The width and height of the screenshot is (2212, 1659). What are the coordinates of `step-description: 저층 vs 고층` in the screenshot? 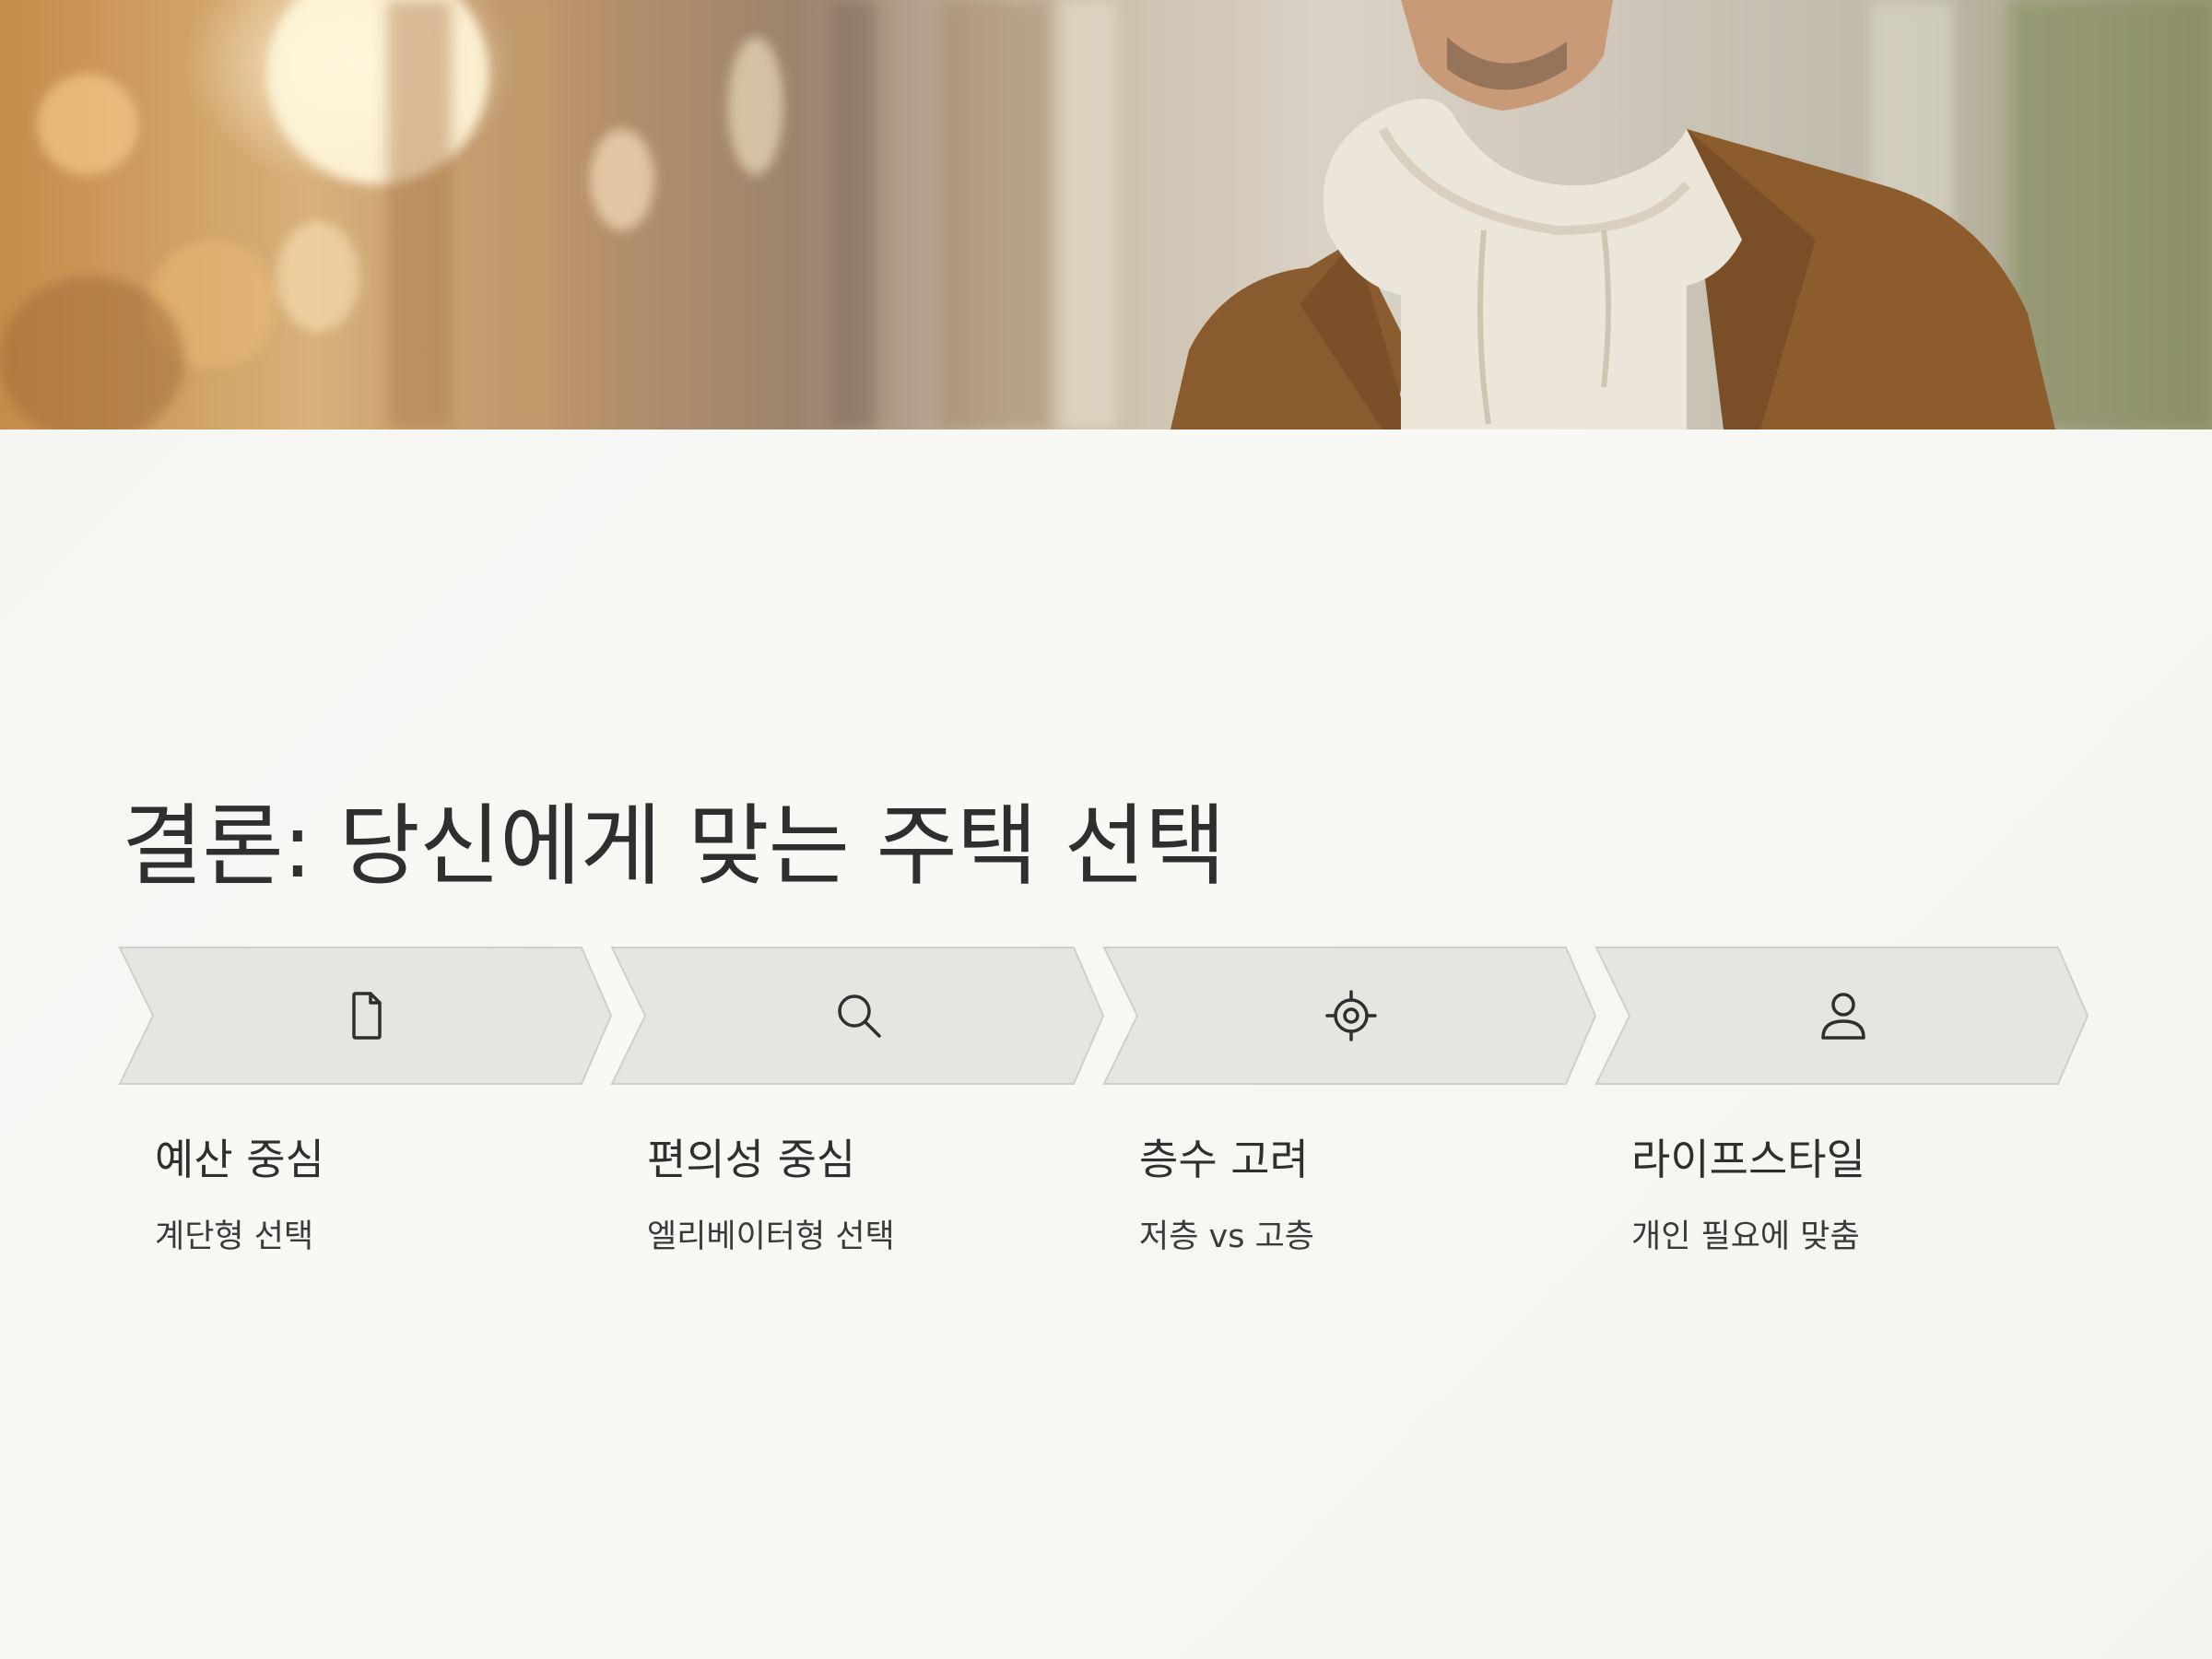 It's located at (1226, 1236).